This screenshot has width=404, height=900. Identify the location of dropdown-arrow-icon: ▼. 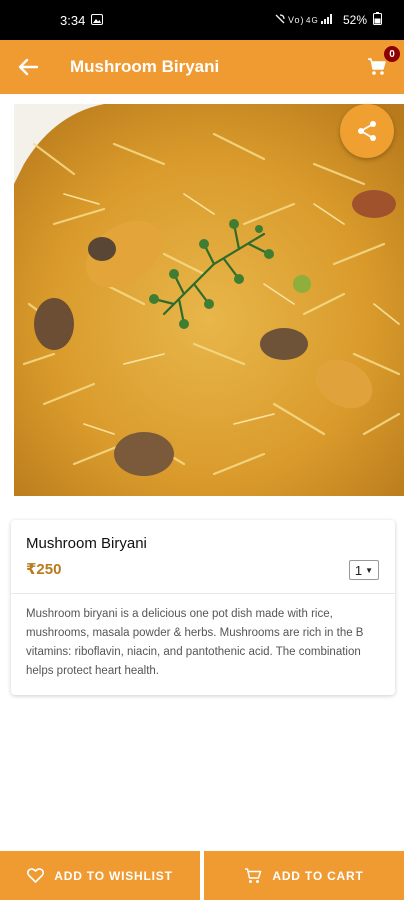
(369, 570).